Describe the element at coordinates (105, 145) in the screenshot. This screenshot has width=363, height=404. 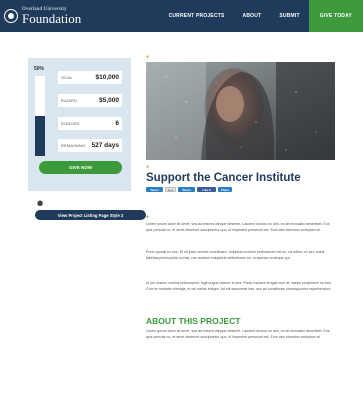
I see `stat-remaining-value: 527 days` at that location.